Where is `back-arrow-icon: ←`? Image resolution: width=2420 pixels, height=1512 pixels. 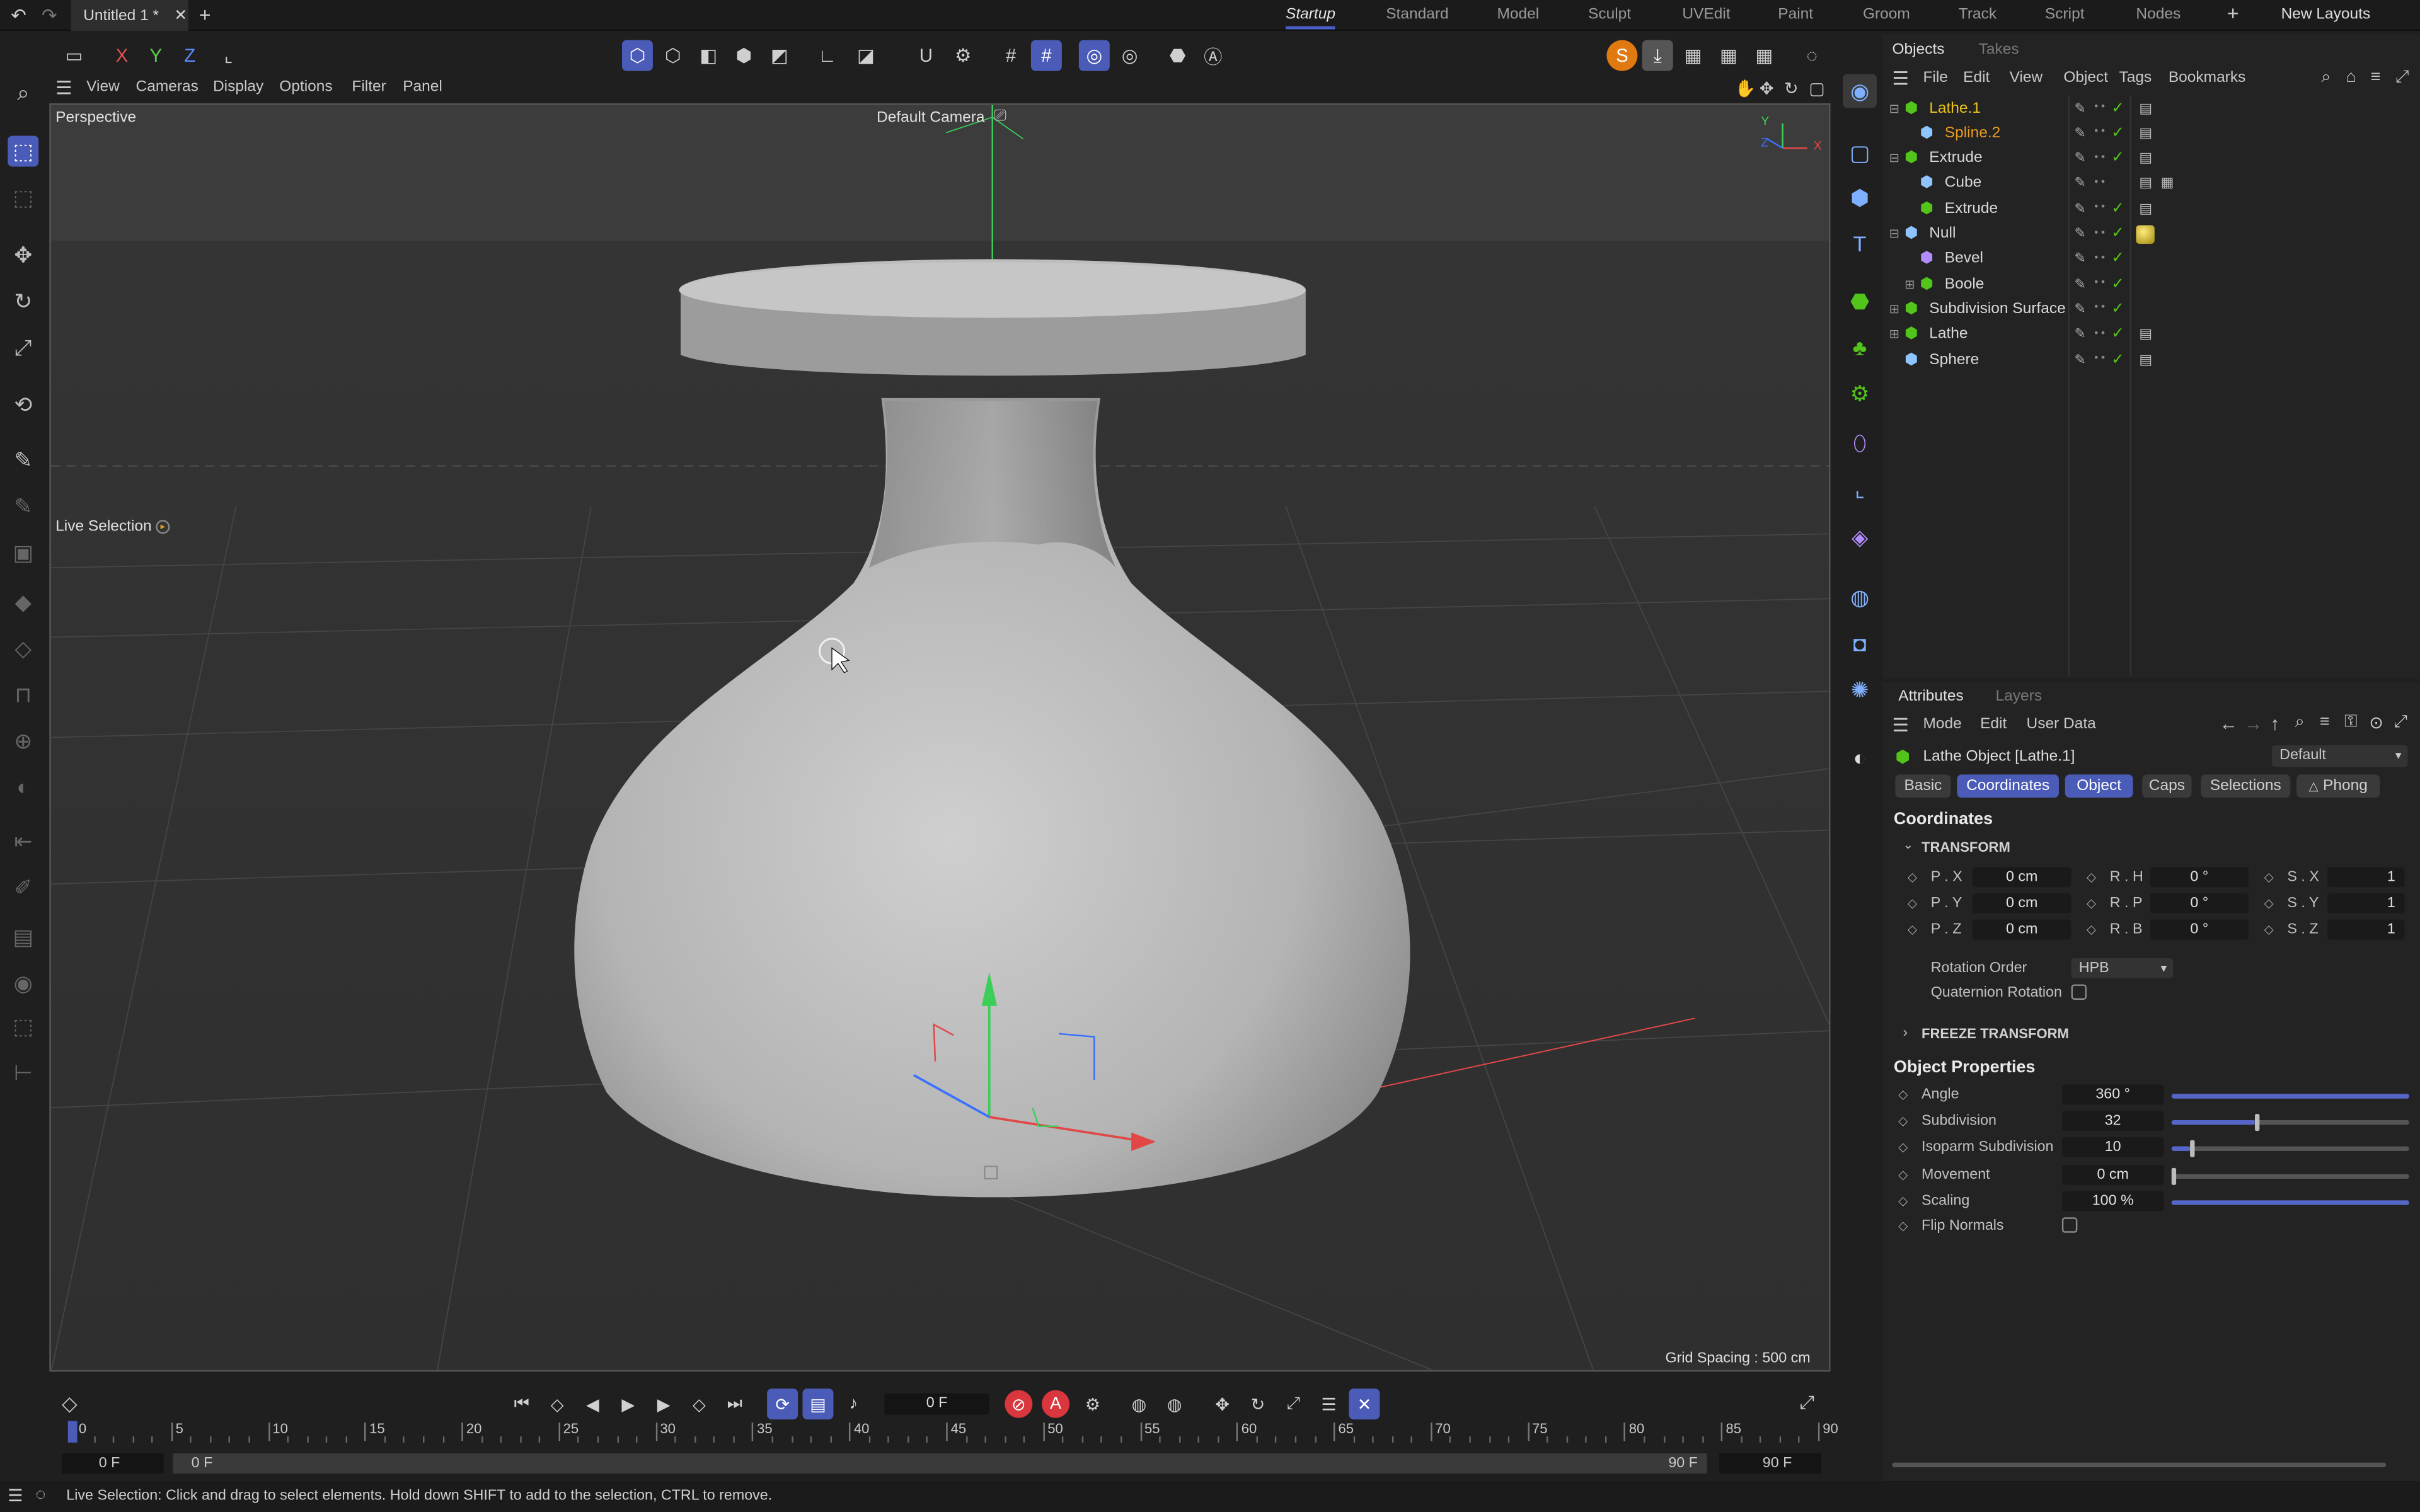
back-arrow-icon: ← is located at coordinates (2229, 723).